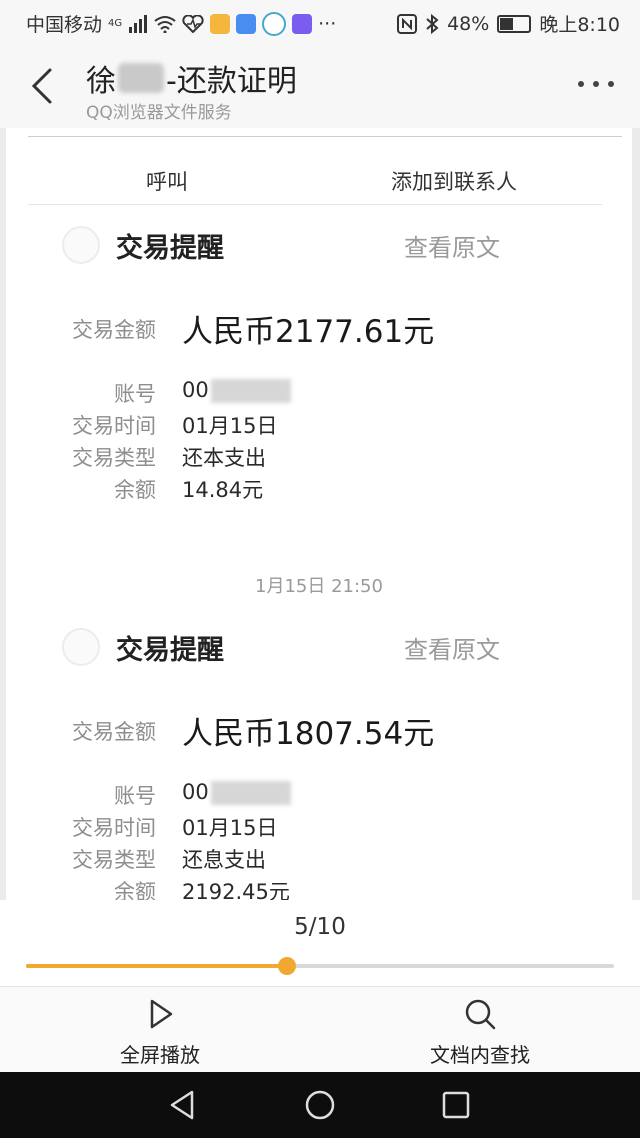  Describe the element at coordinates (224, 860) in the screenshot. I see `type-value: 还息支出` at that location.